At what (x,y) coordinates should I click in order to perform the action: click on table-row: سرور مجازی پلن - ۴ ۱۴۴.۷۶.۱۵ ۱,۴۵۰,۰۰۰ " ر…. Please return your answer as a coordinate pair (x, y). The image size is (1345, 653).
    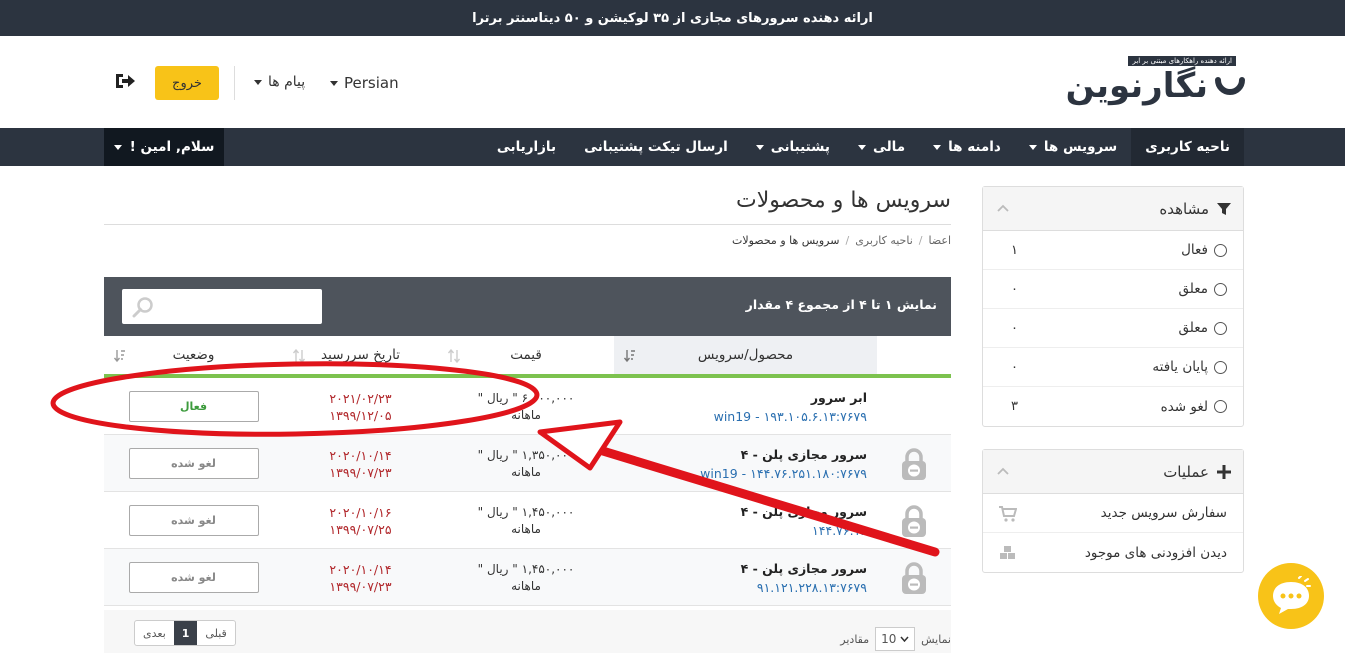
    Looking at the image, I should click on (527, 520).